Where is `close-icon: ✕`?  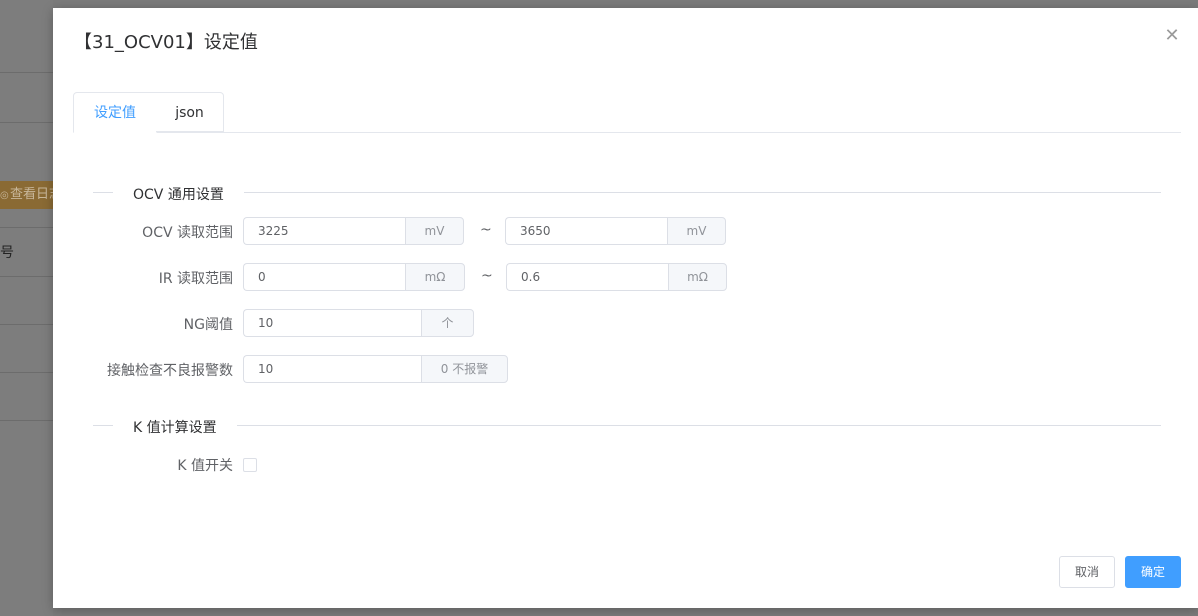 close-icon: ✕ is located at coordinates (1172, 36).